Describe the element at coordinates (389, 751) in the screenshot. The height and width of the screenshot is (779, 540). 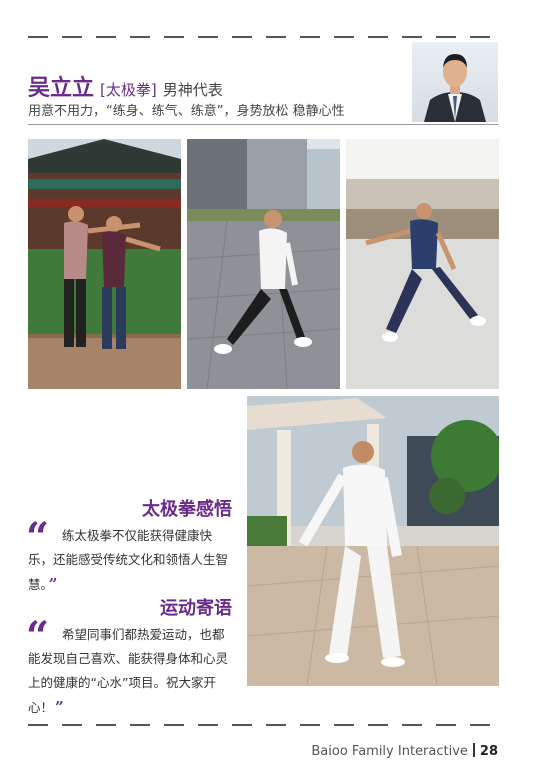
I see `company-name: Baioo Family Interactive` at that location.